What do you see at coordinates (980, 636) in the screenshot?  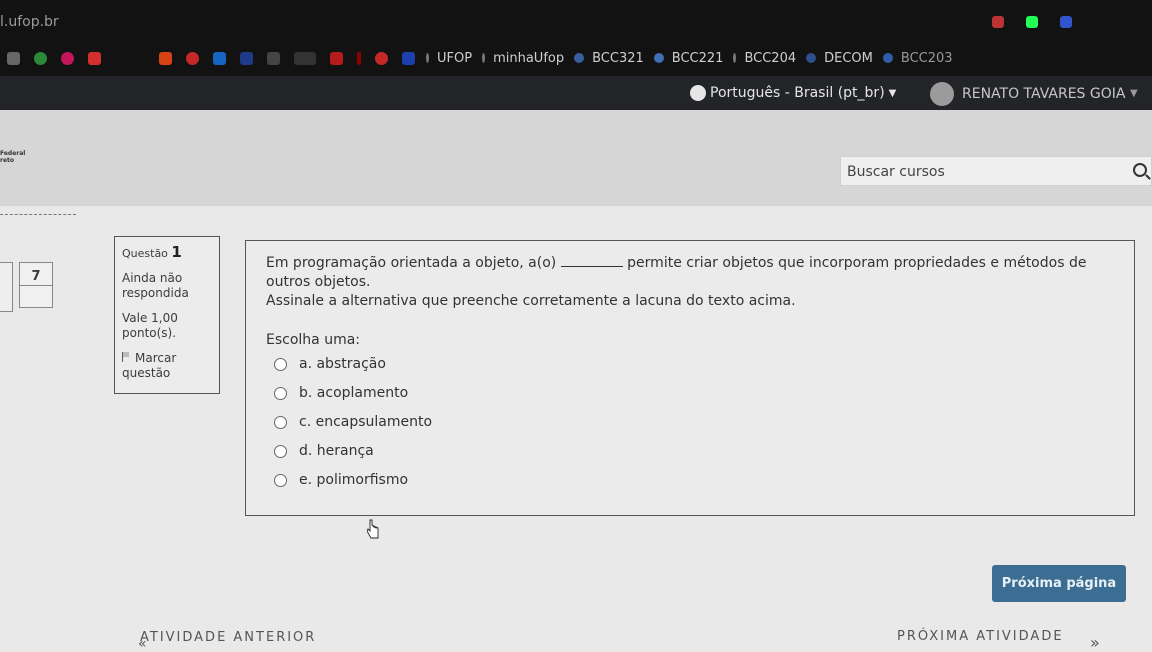 I see `next-activity-link: PRÓXIMA ATIVIDADE` at bounding box center [980, 636].